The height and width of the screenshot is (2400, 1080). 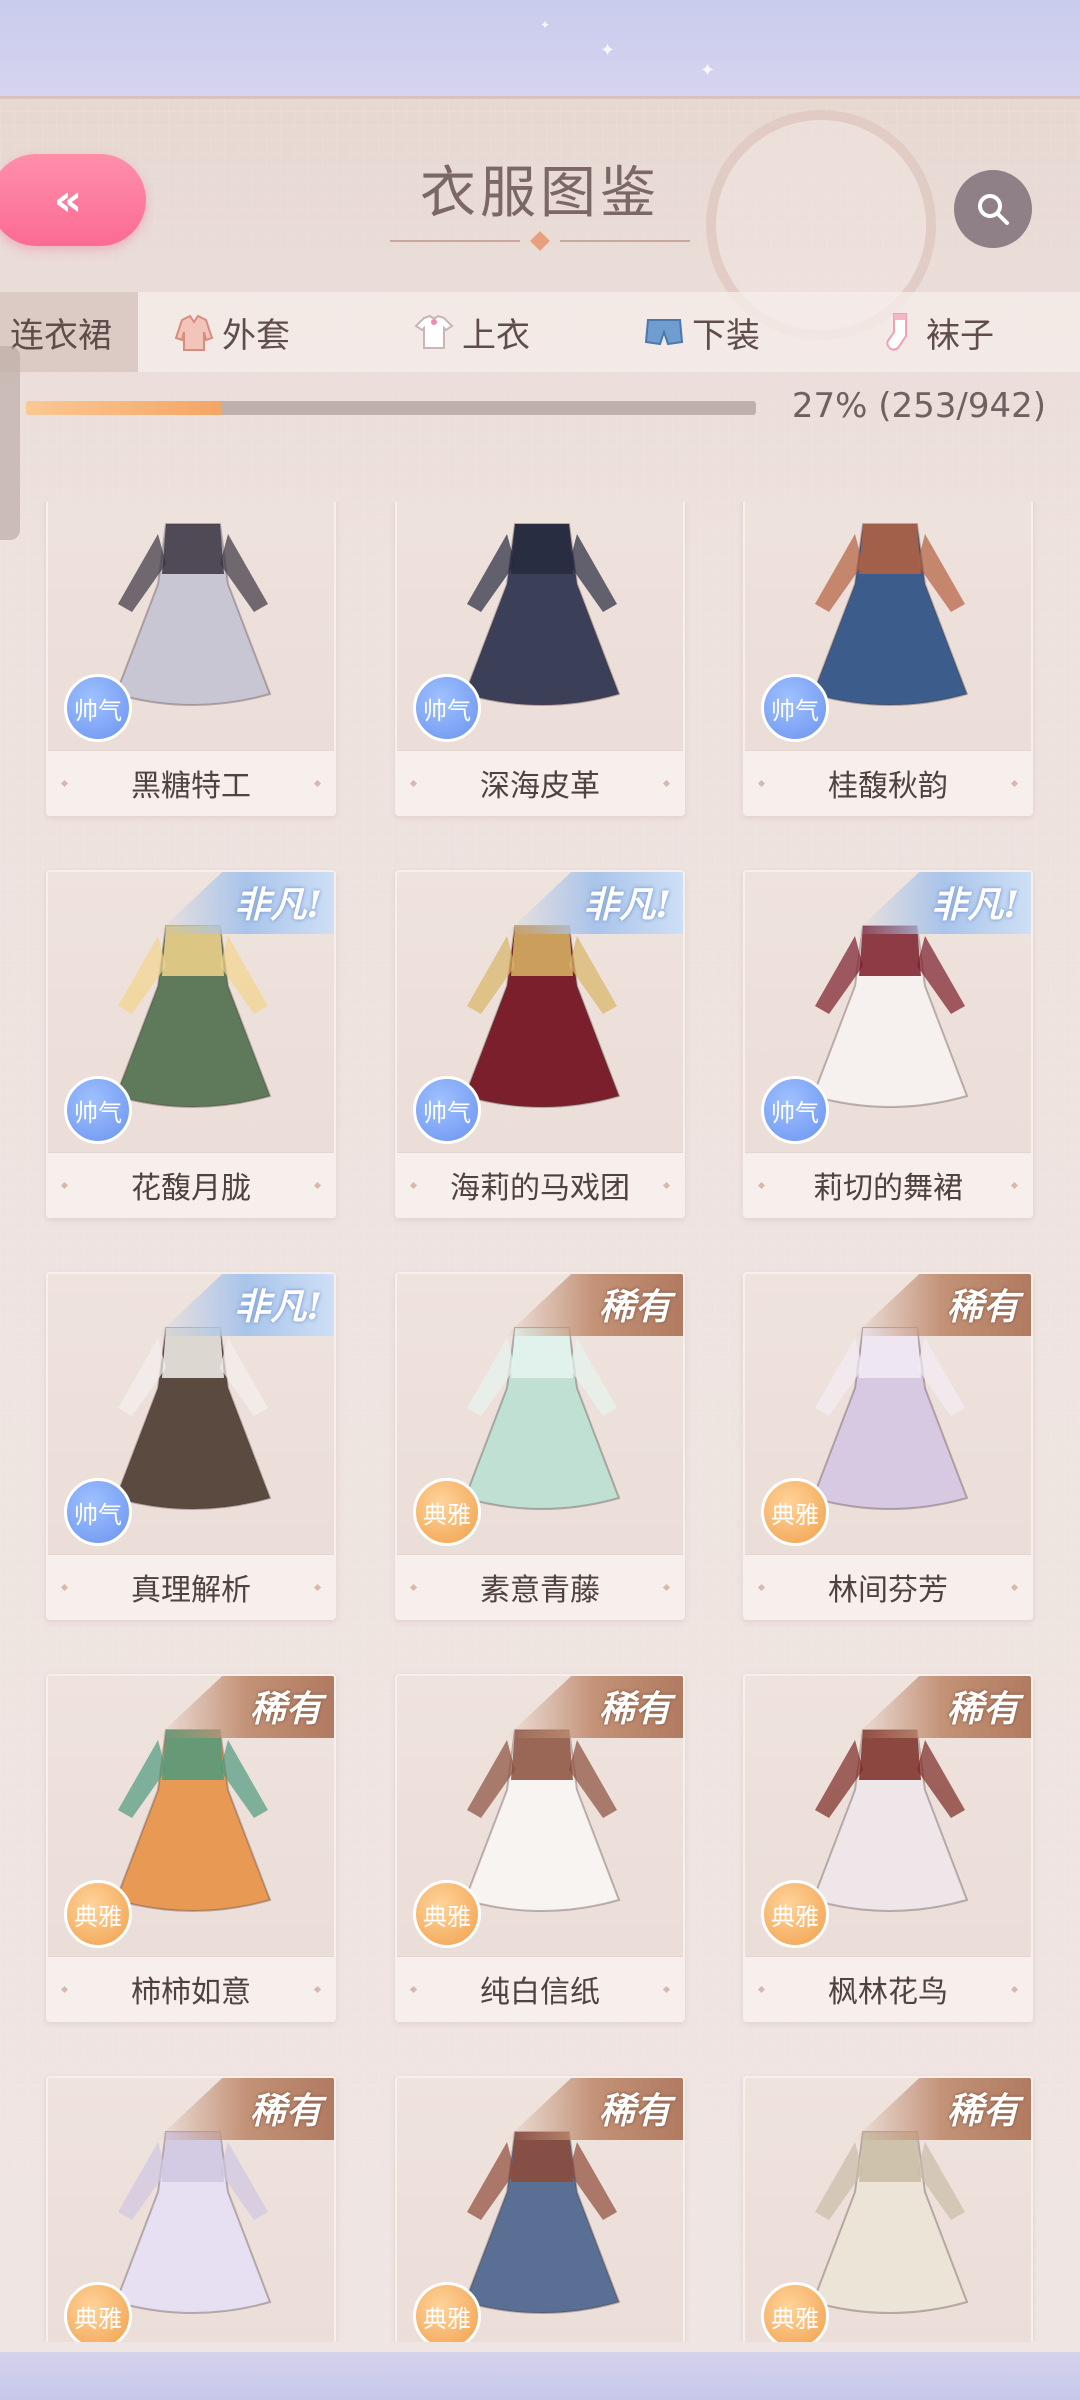 I want to click on outfit-card: 非凡! 帅气 真理解析, so click(x=191, y=1446).